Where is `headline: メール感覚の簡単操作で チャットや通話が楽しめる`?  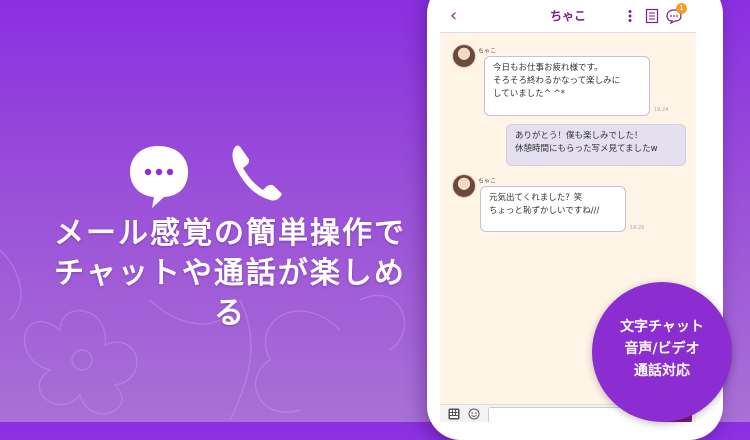 headline: メール感覚の簡単操作で チャットや通話が楽しめる is located at coordinates (230, 274).